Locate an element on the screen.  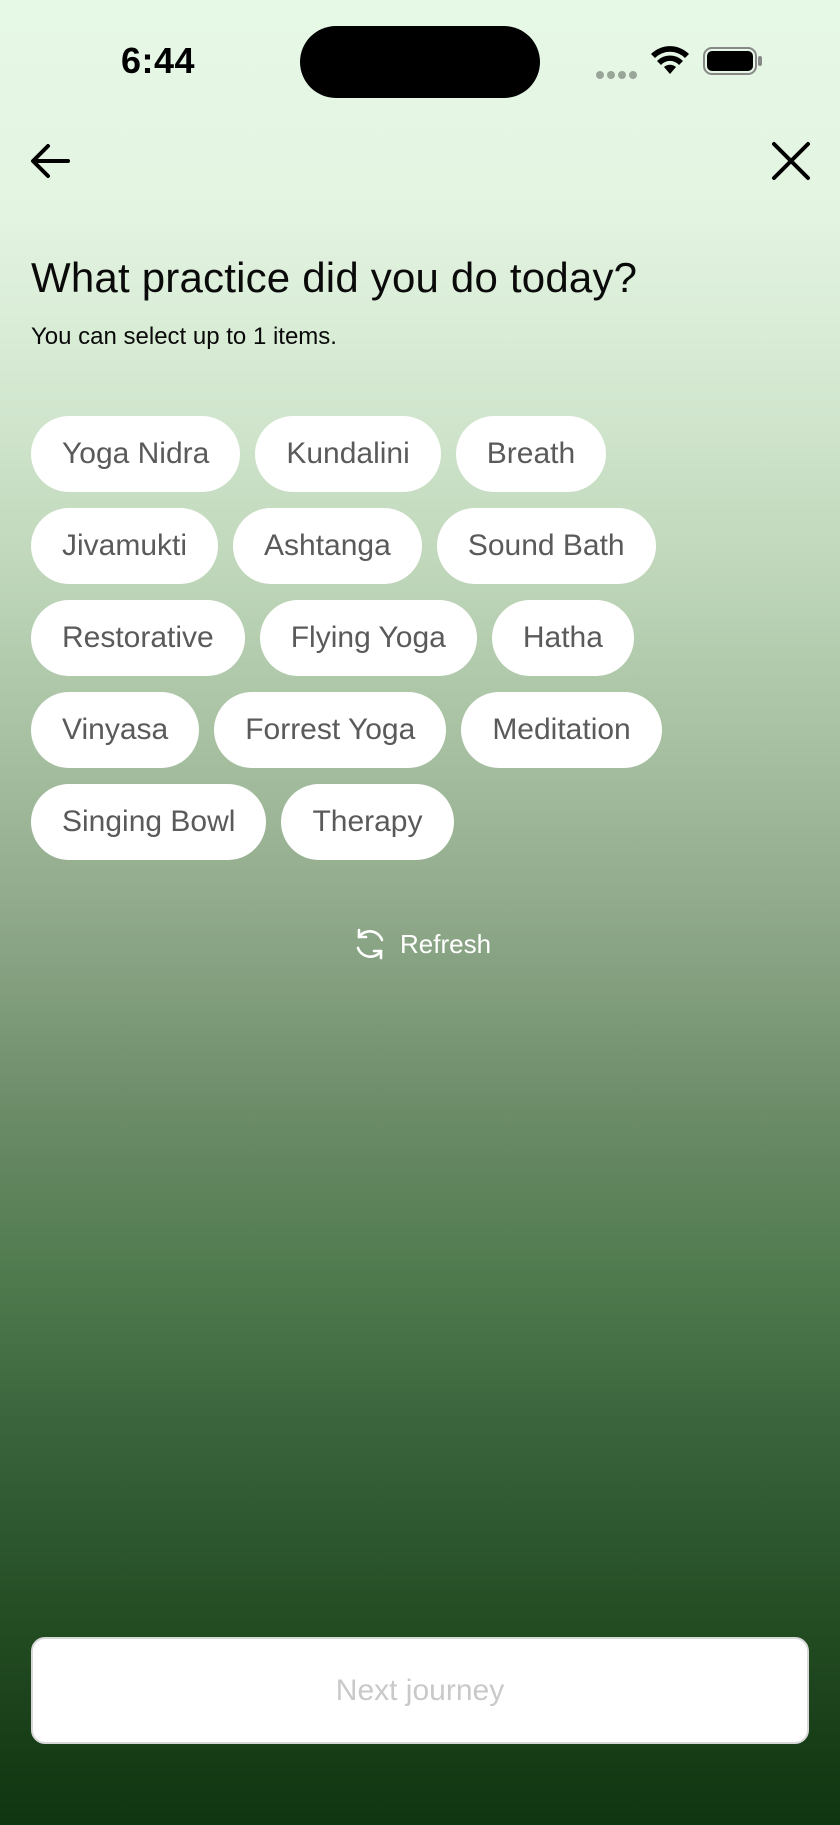
chip-kundalini: Kundalini is located at coordinates (348, 454).